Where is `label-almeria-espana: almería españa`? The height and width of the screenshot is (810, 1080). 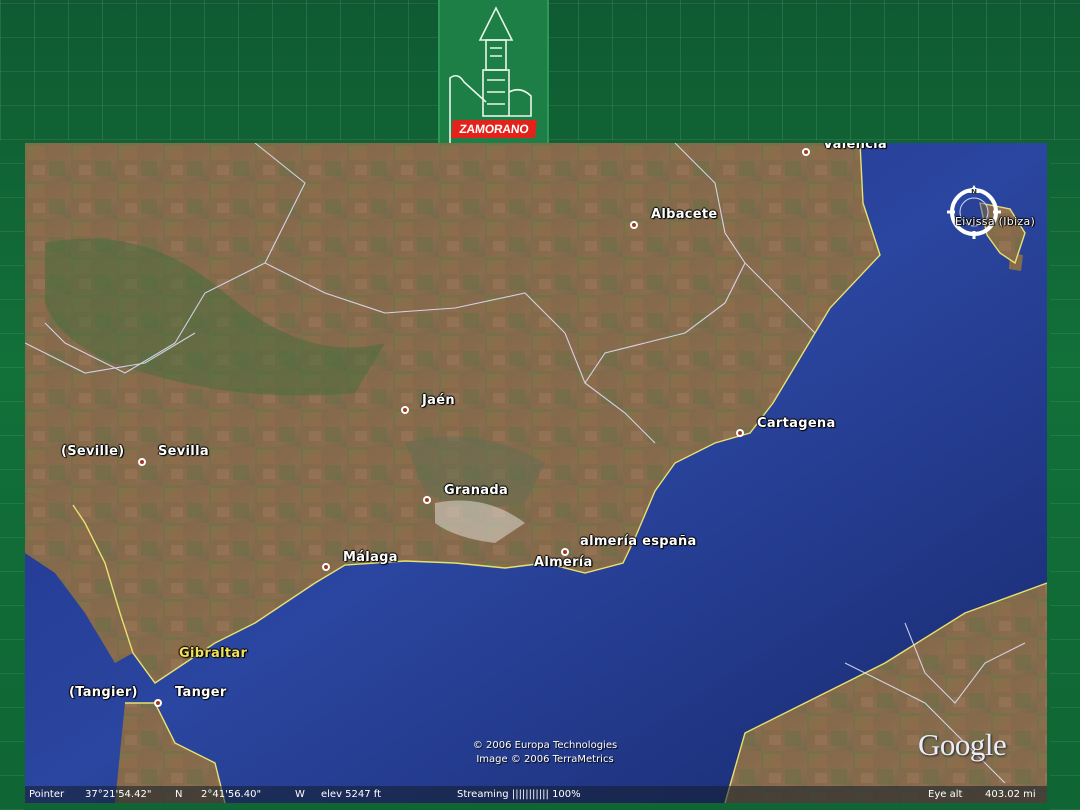 label-almeria-espana: almería españa is located at coordinates (638, 541).